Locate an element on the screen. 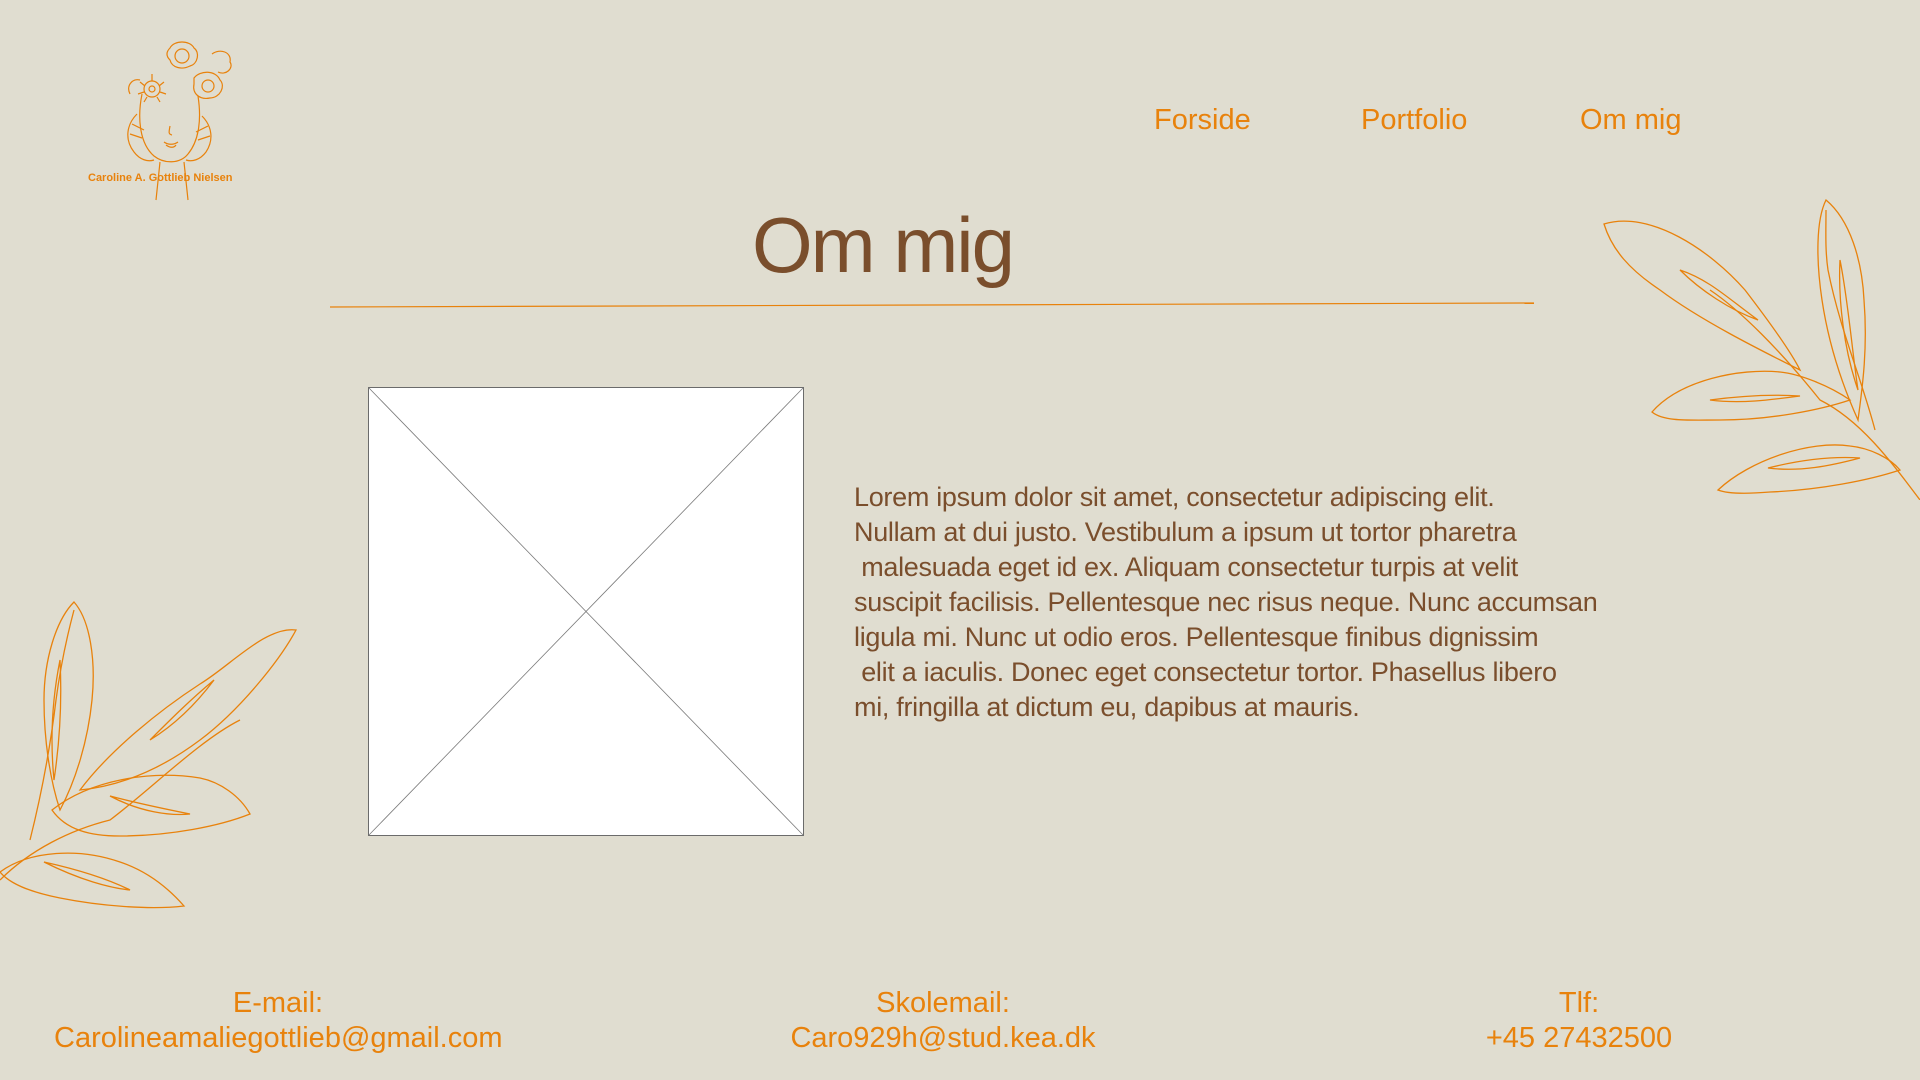 The image size is (1920, 1080). main-nav: Forside Portfolio Om mig is located at coordinates (960, 122).